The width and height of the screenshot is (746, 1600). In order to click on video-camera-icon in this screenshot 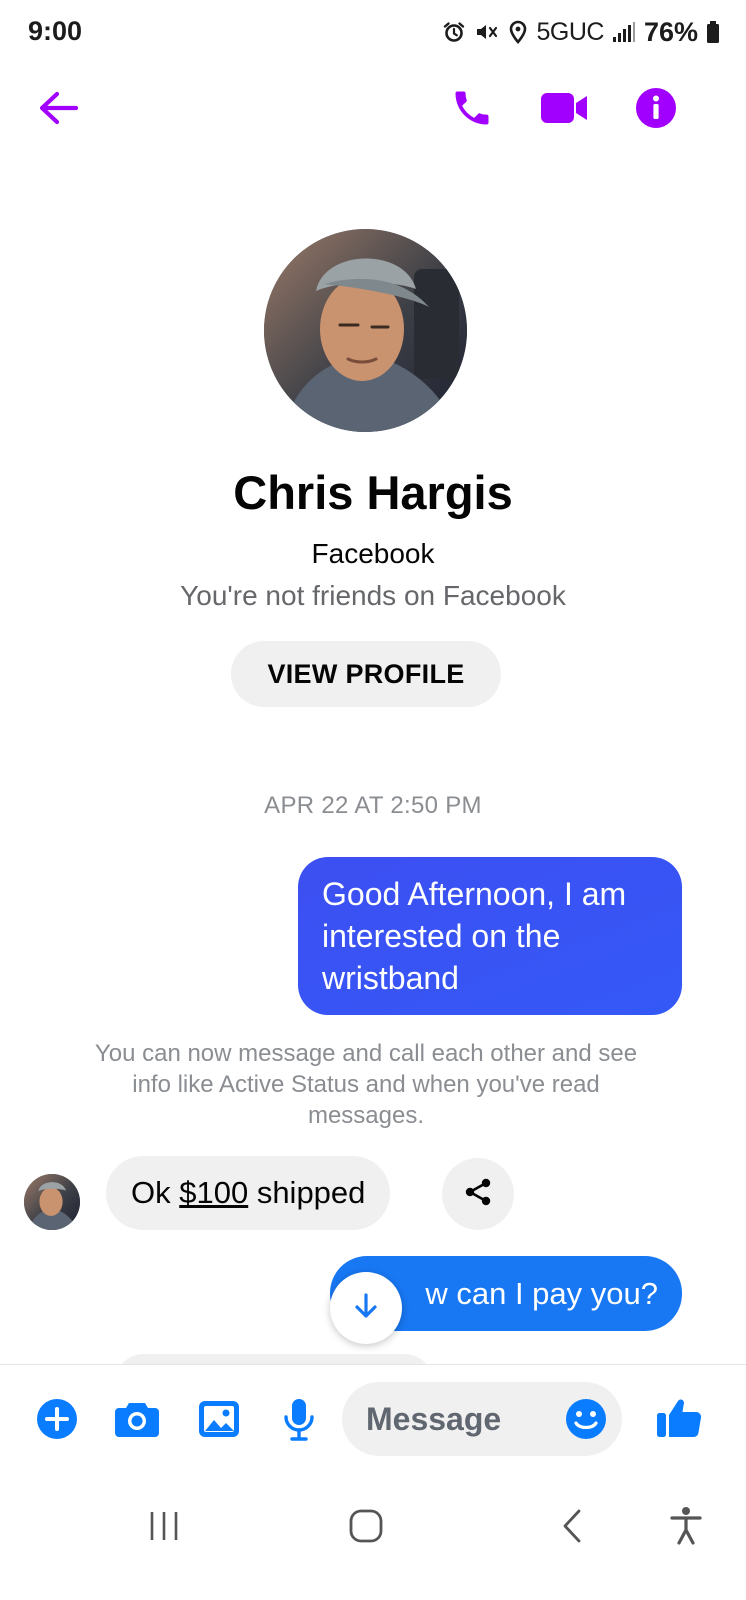, I will do `click(564, 110)`.